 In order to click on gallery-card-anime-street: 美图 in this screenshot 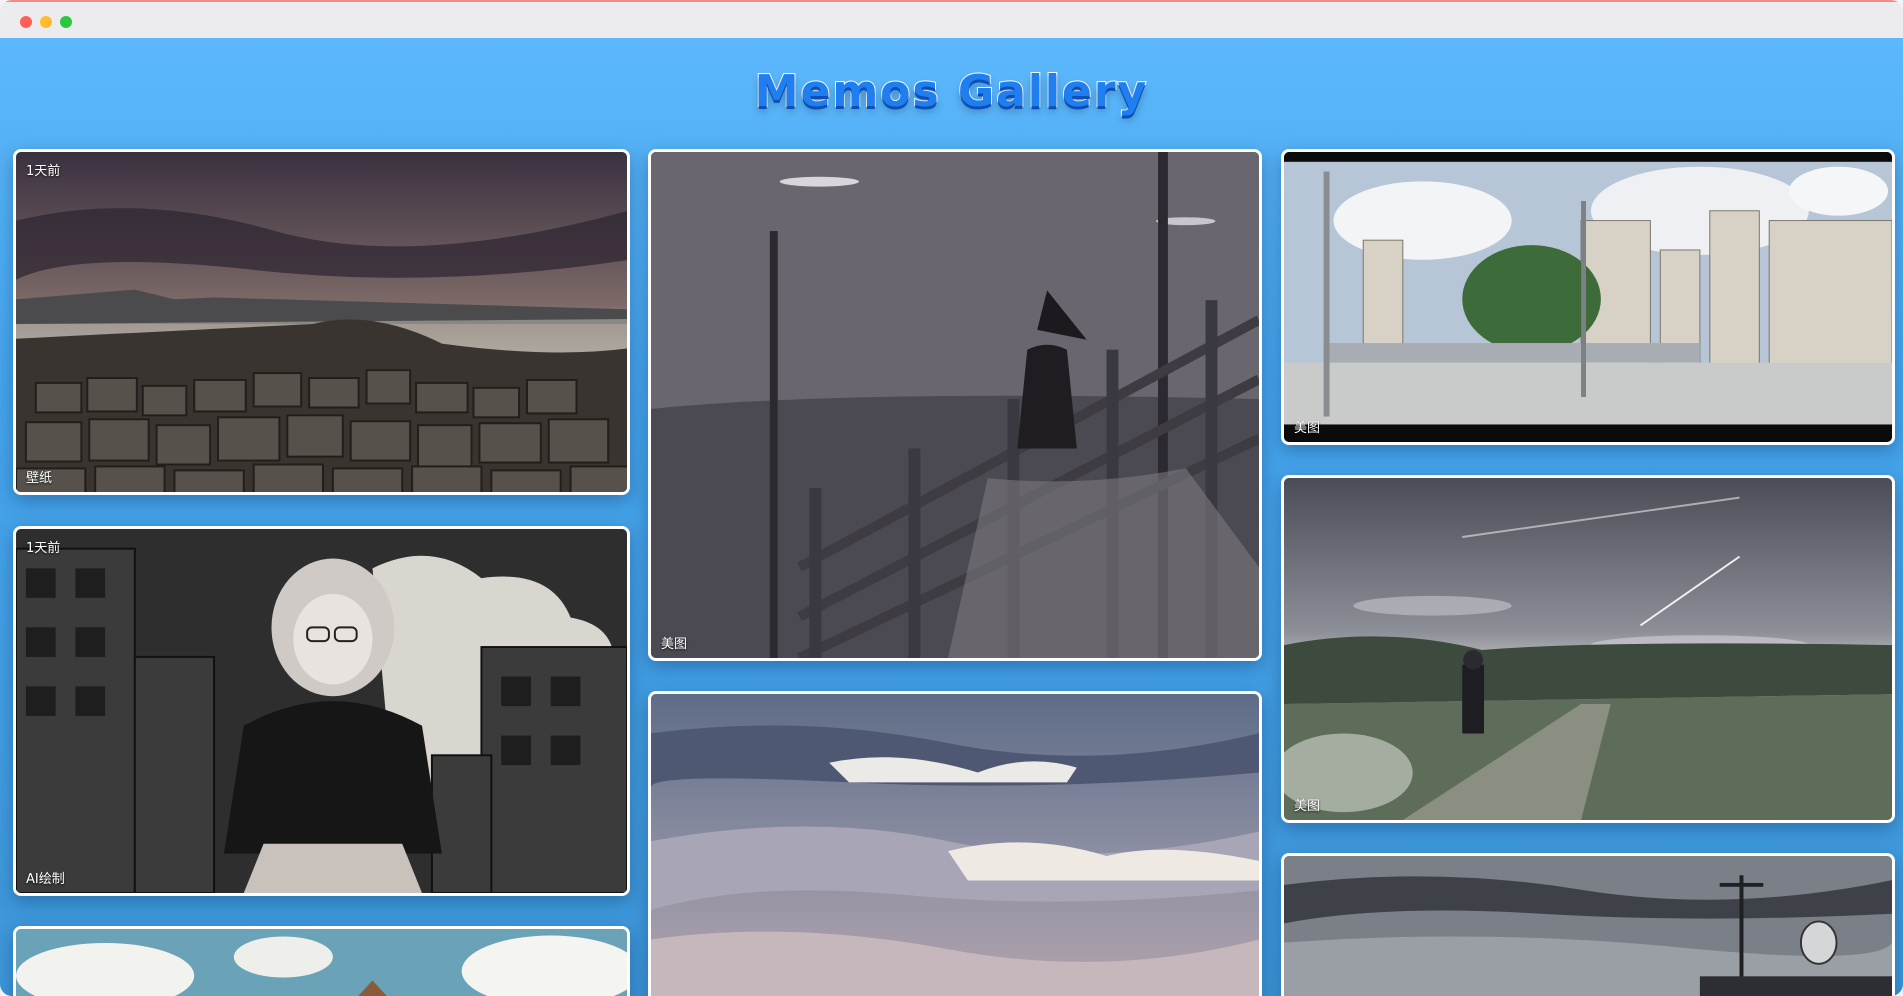, I will do `click(1588, 297)`.